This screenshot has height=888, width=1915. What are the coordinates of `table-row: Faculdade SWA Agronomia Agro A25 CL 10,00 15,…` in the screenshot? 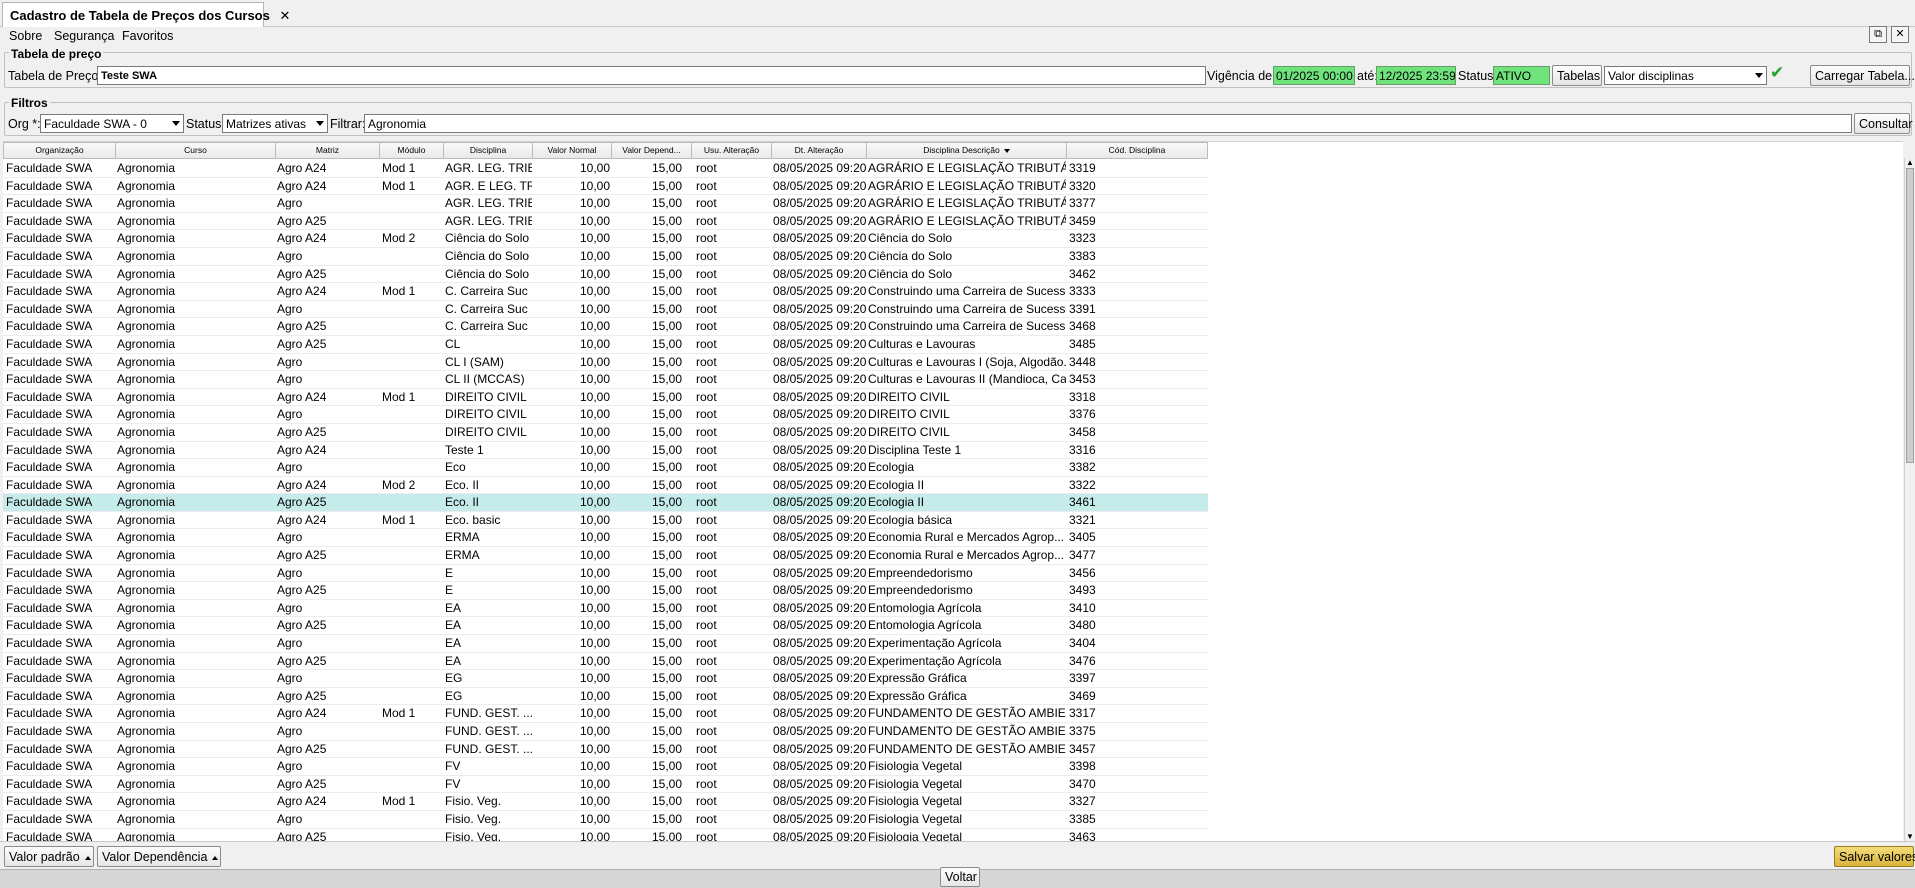 It's located at (605, 345).